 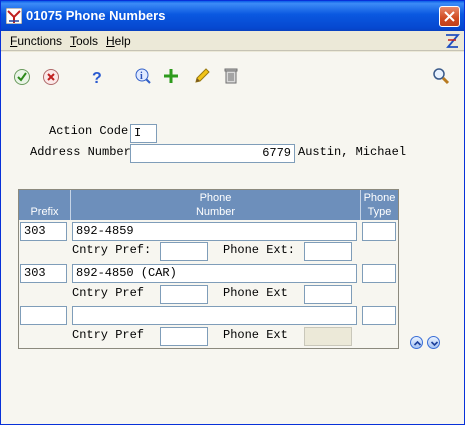 What do you see at coordinates (89, 131) in the screenshot?
I see `action-code-label: Action Code` at bounding box center [89, 131].